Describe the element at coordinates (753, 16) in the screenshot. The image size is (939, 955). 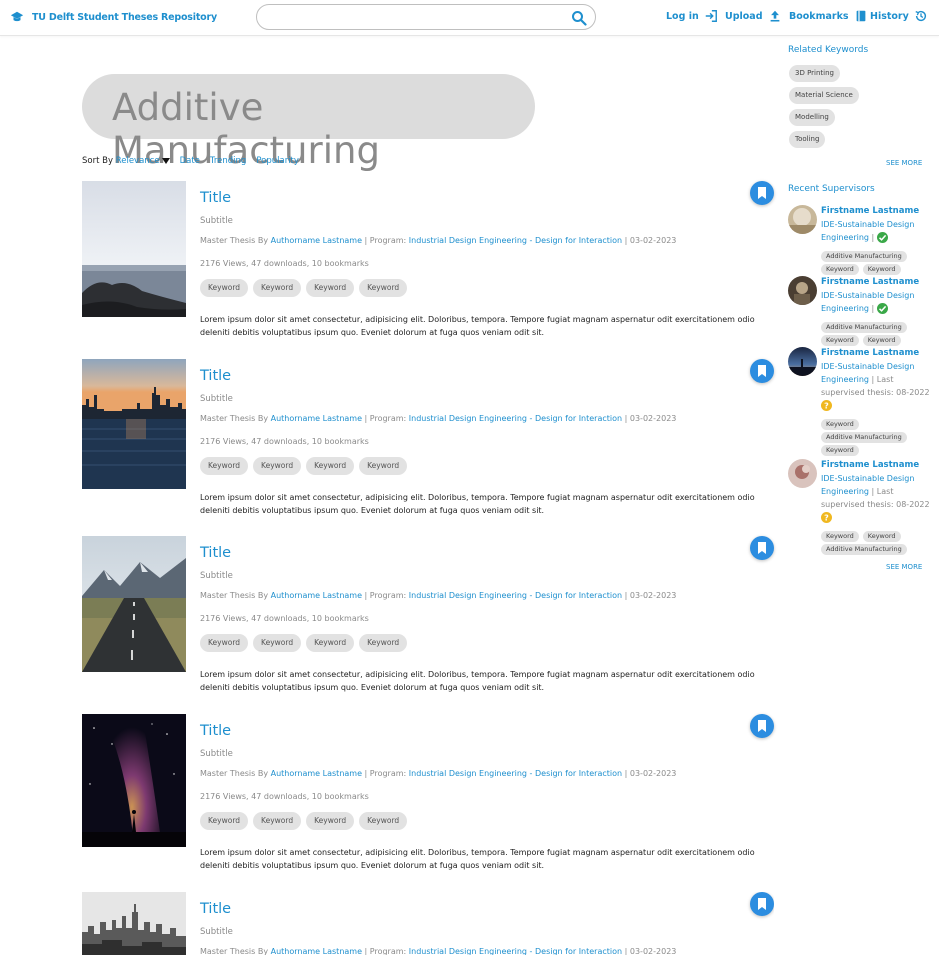
I see `upload-link: Upload` at that location.